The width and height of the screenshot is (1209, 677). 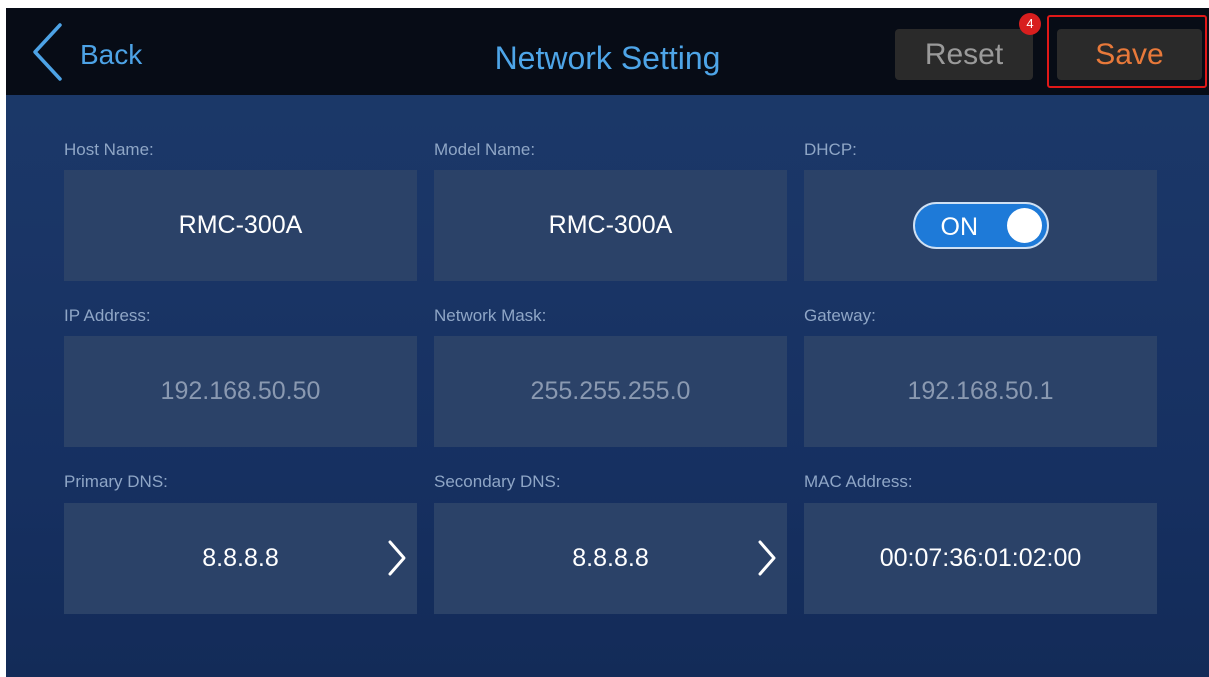 I want to click on dhcp-toggle: ON, so click(x=980, y=225).